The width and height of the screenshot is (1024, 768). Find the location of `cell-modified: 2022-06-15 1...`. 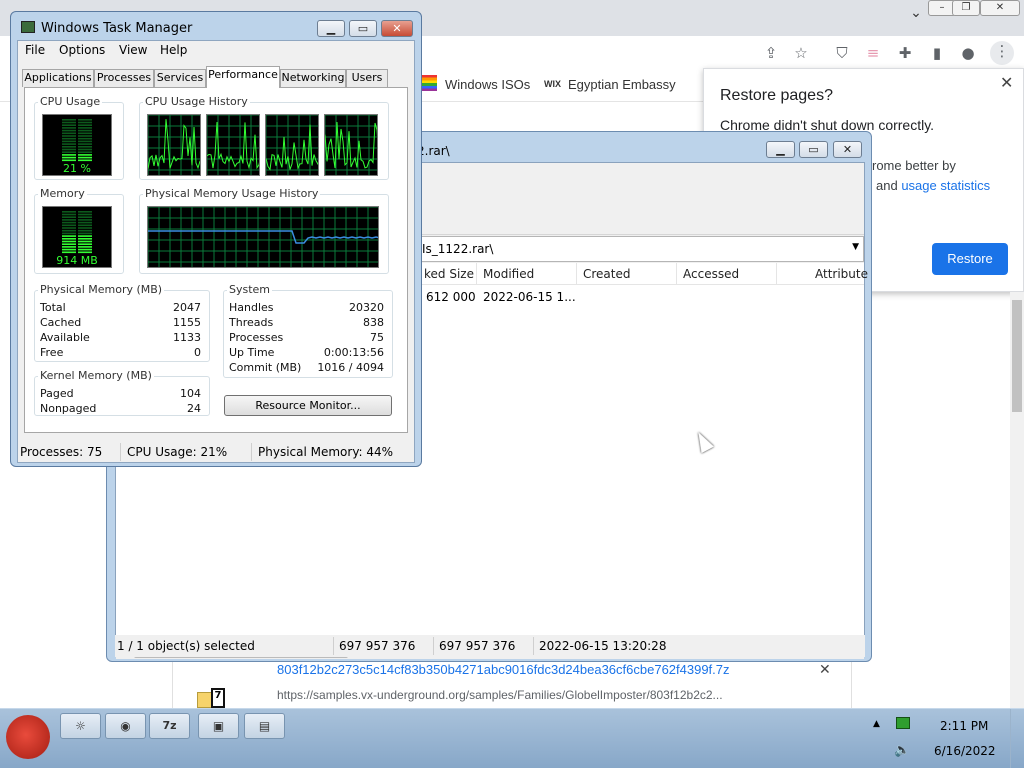

cell-modified: 2022-06-15 1... is located at coordinates (529, 297).